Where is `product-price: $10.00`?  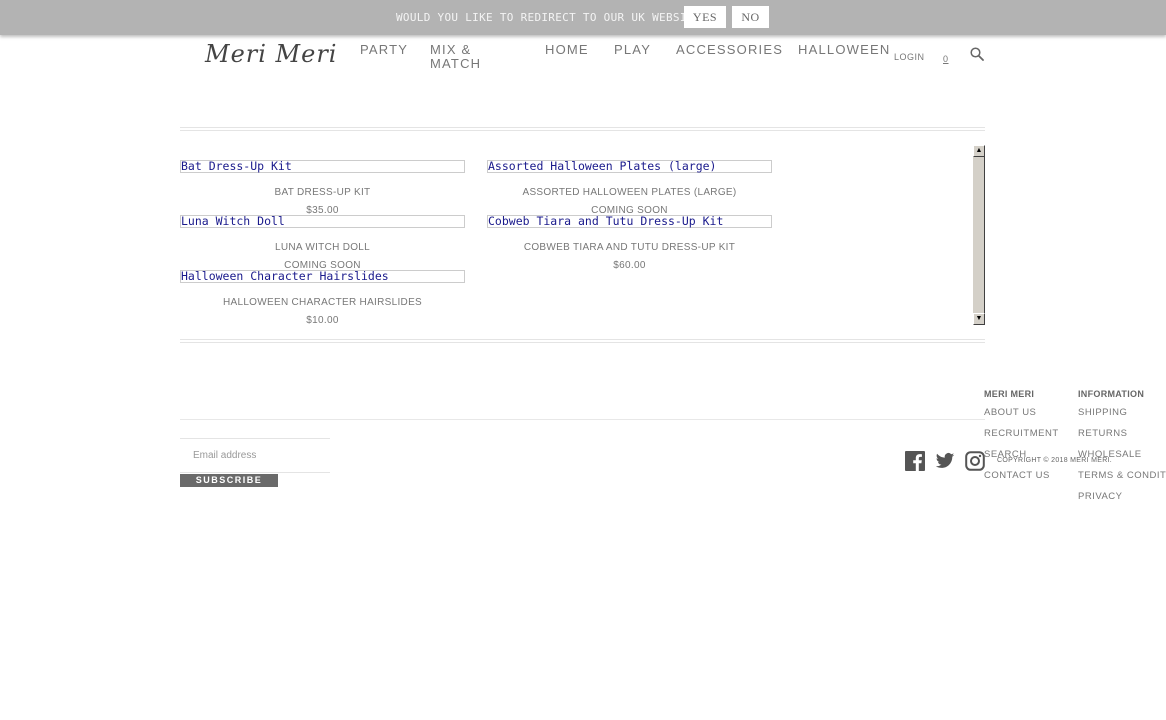
product-price: $10.00 is located at coordinates (322, 320).